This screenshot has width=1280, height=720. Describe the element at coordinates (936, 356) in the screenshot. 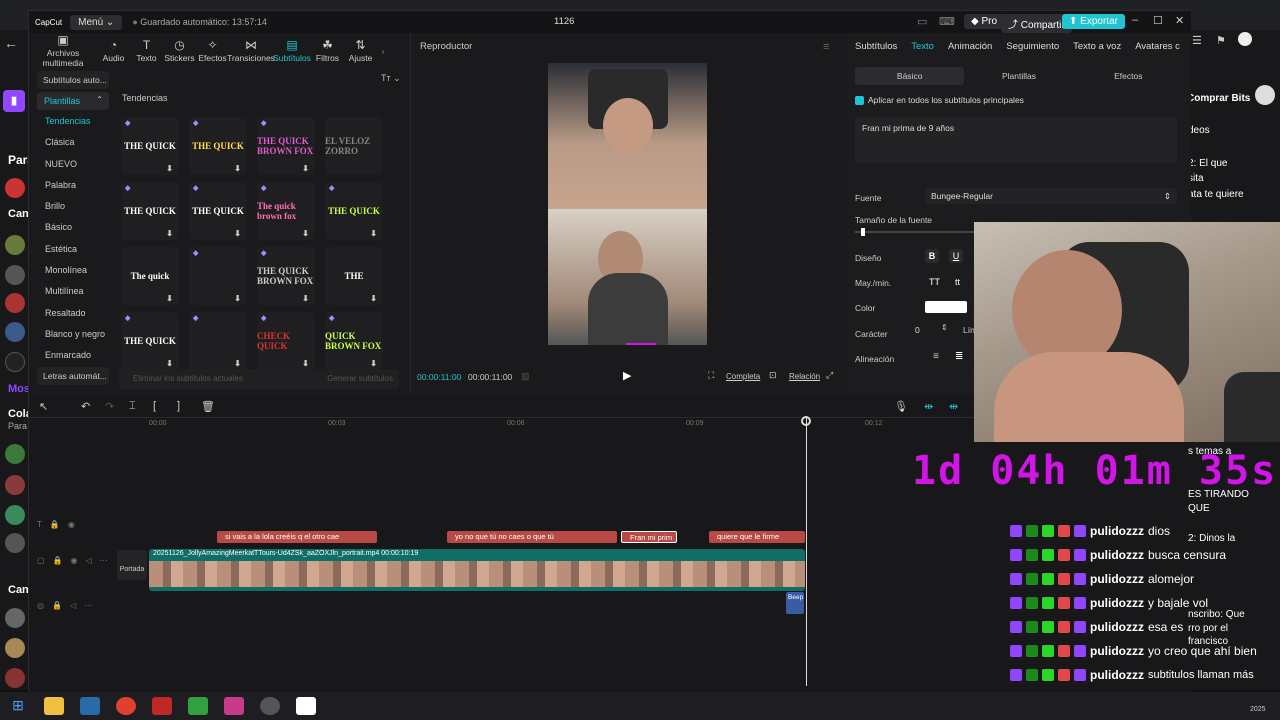

I see `align-left-icon: ≡` at that location.